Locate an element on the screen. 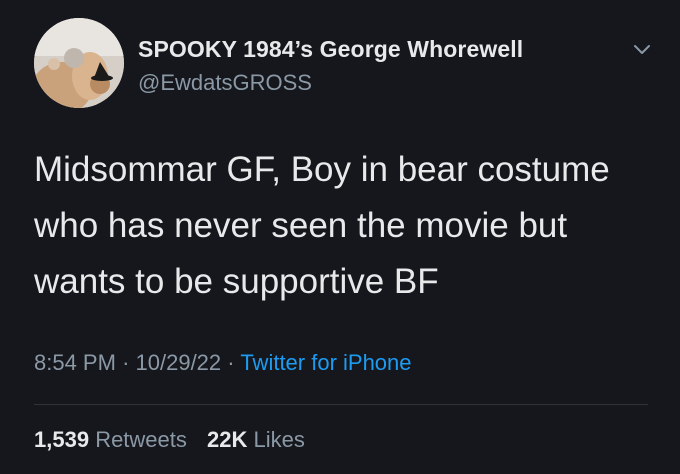 This screenshot has height=474, width=680. likes-count: 22K is located at coordinates (227, 439).